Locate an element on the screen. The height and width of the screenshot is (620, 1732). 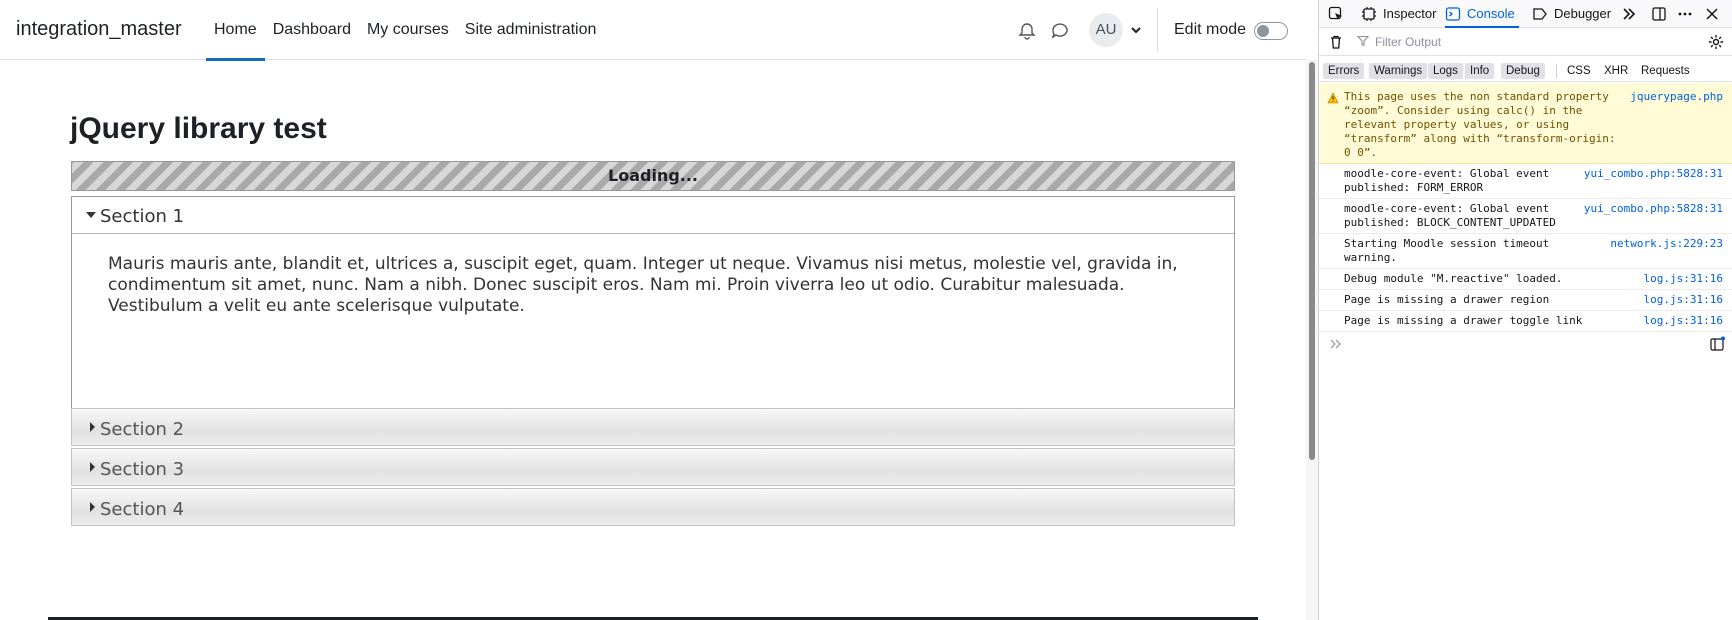
prompt-icon is located at coordinates (1336, 344).